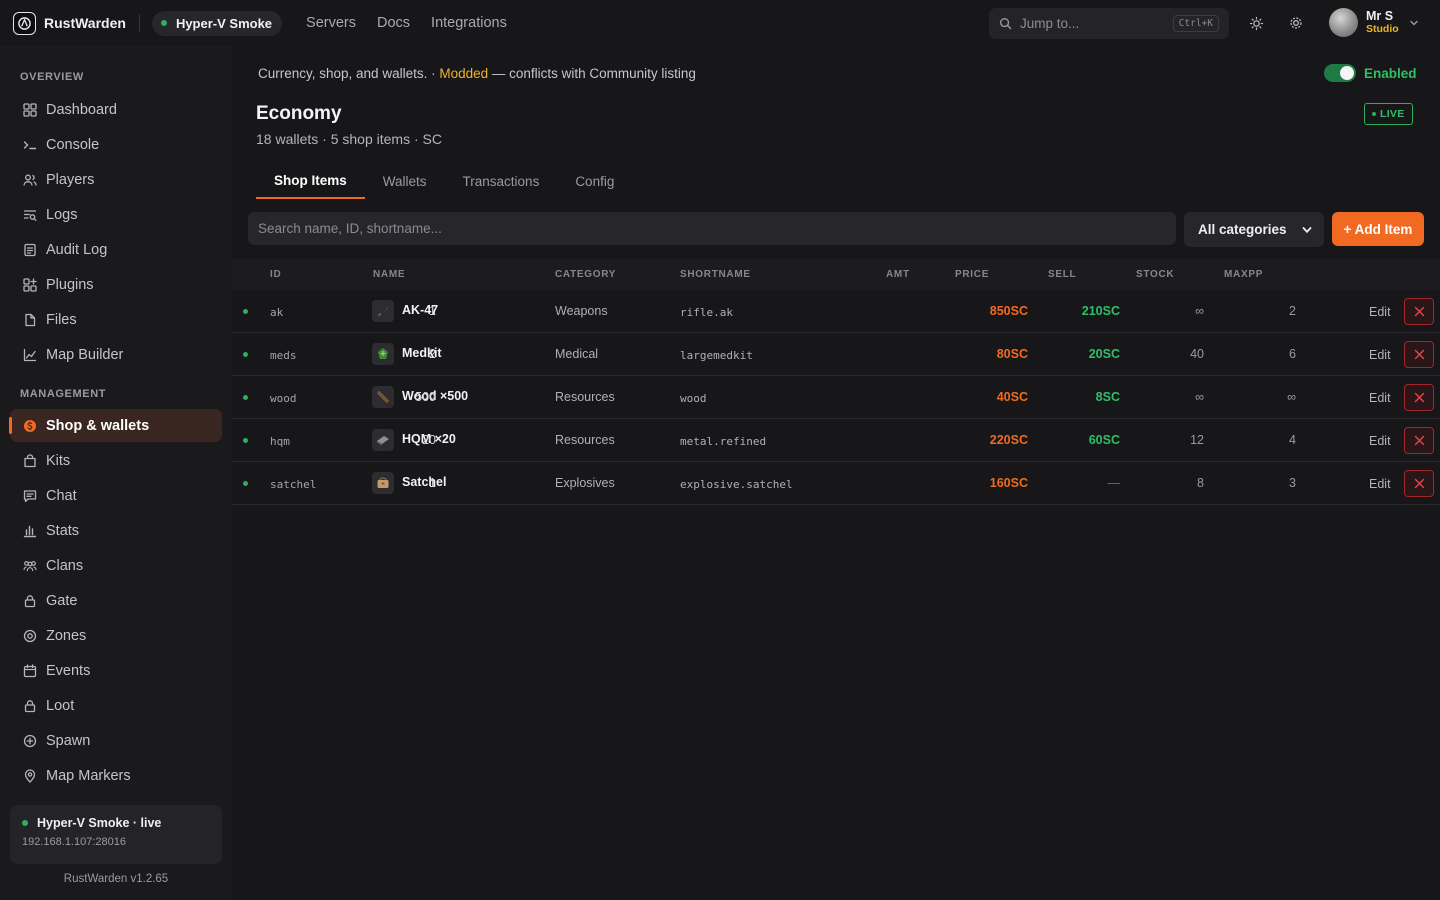  I want to click on group-icon, so click(30, 566).